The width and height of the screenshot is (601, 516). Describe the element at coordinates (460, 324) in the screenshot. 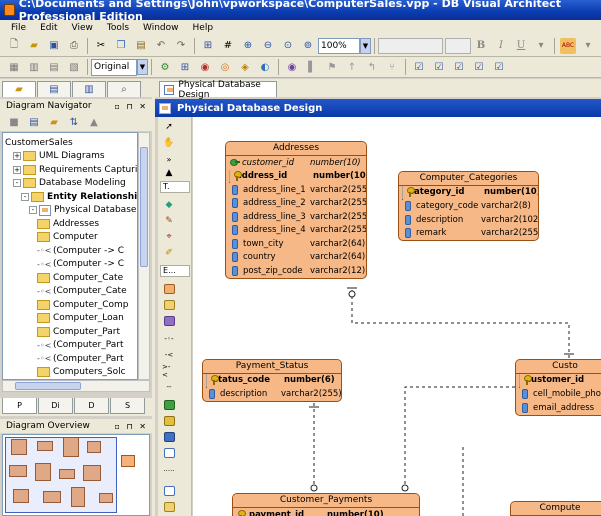

I see `relationship-line` at that location.